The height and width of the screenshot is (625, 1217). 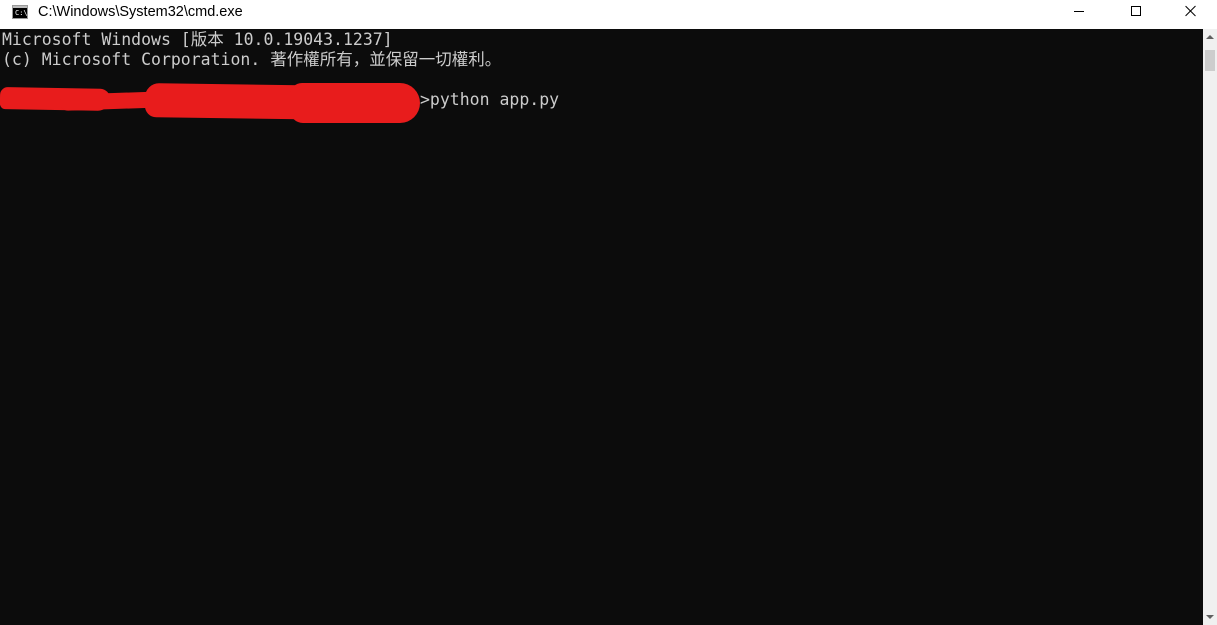 I want to click on console-line-version: Microsoft Windows [版本 10.0.19043.1237], so click(x=197, y=39).